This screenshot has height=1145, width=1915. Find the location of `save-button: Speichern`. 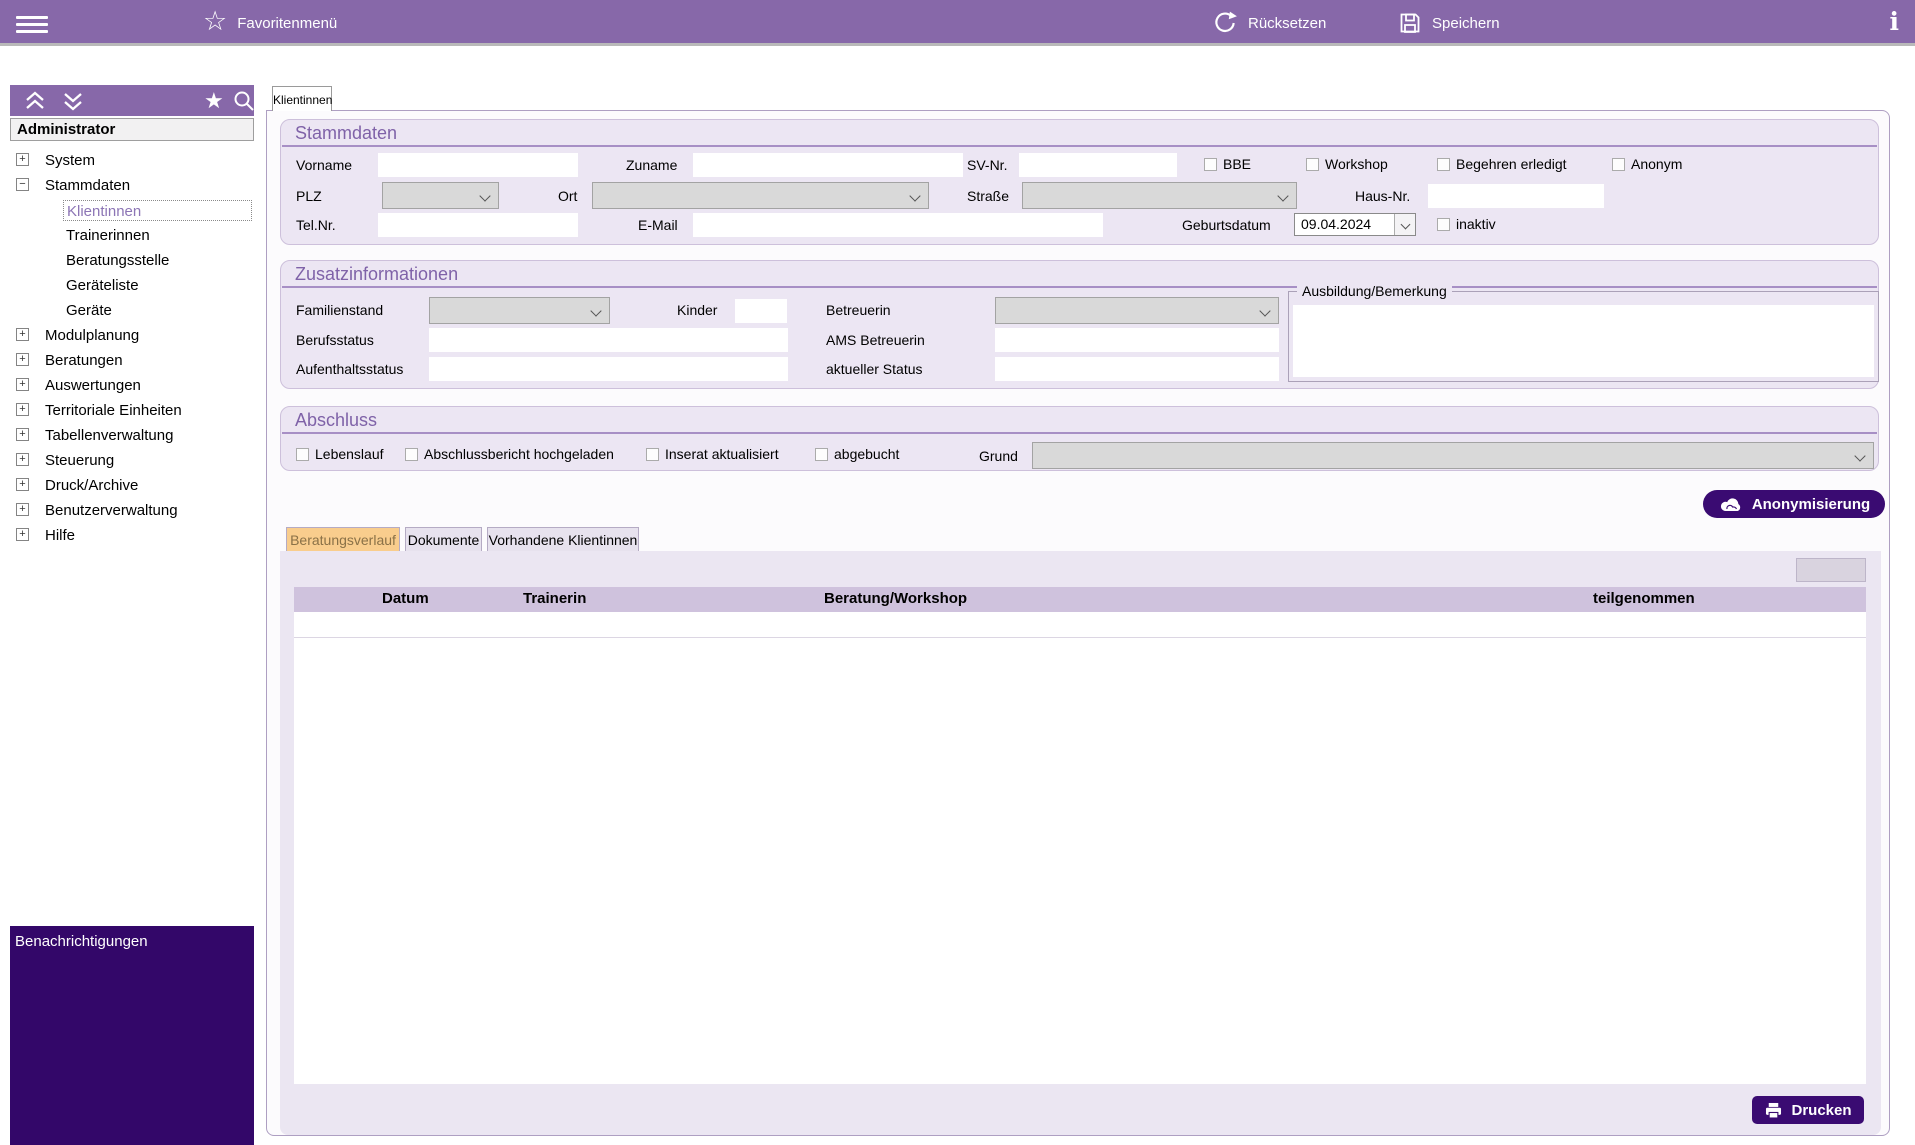

save-button: Speichern is located at coordinates (1449, 23).